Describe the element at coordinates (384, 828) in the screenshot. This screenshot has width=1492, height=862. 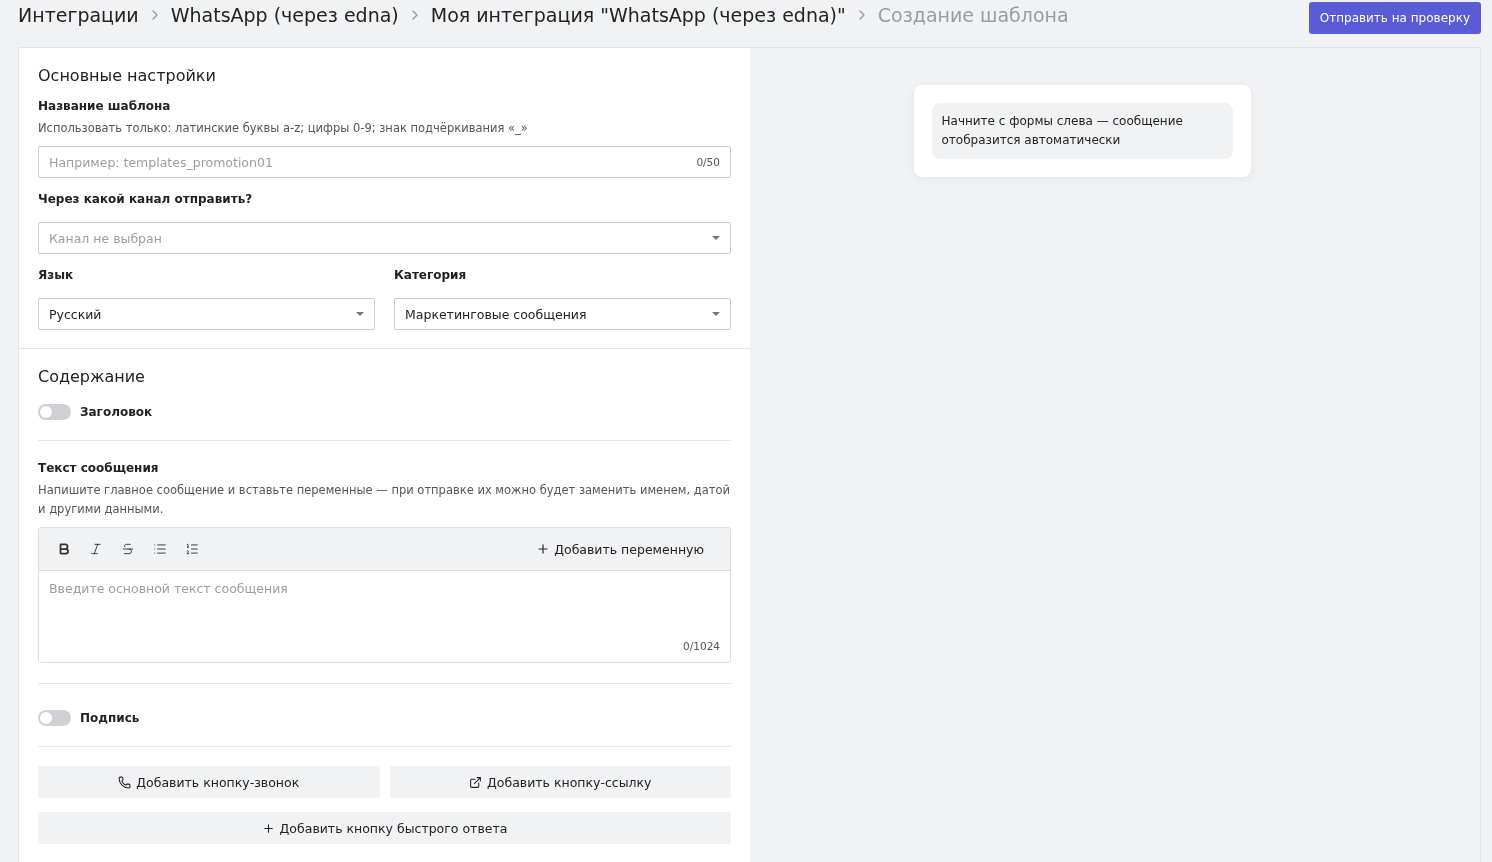
I see `add-button: Добавить кнопку быстрого ответа` at that location.